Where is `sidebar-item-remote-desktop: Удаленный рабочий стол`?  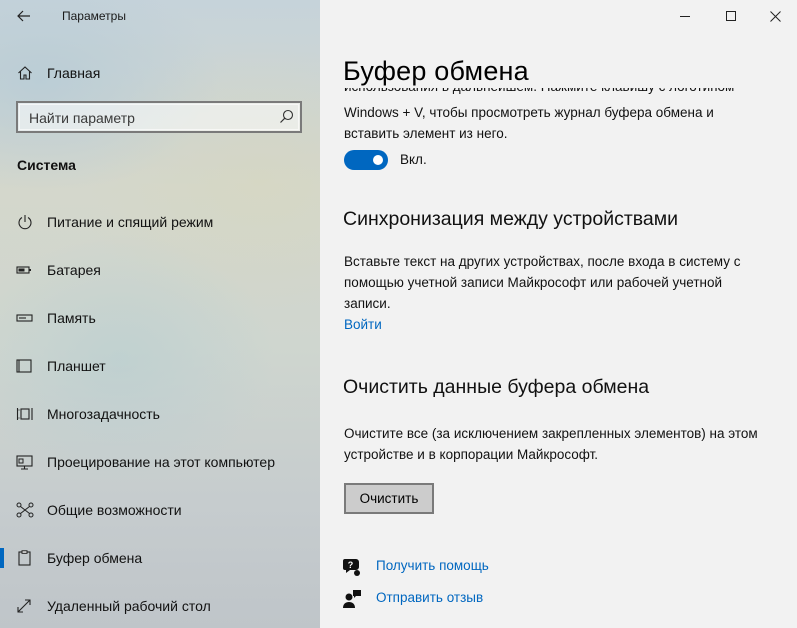 sidebar-item-remote-desktop: Удаленный рабочий стол is located at coordinates (160, 606).